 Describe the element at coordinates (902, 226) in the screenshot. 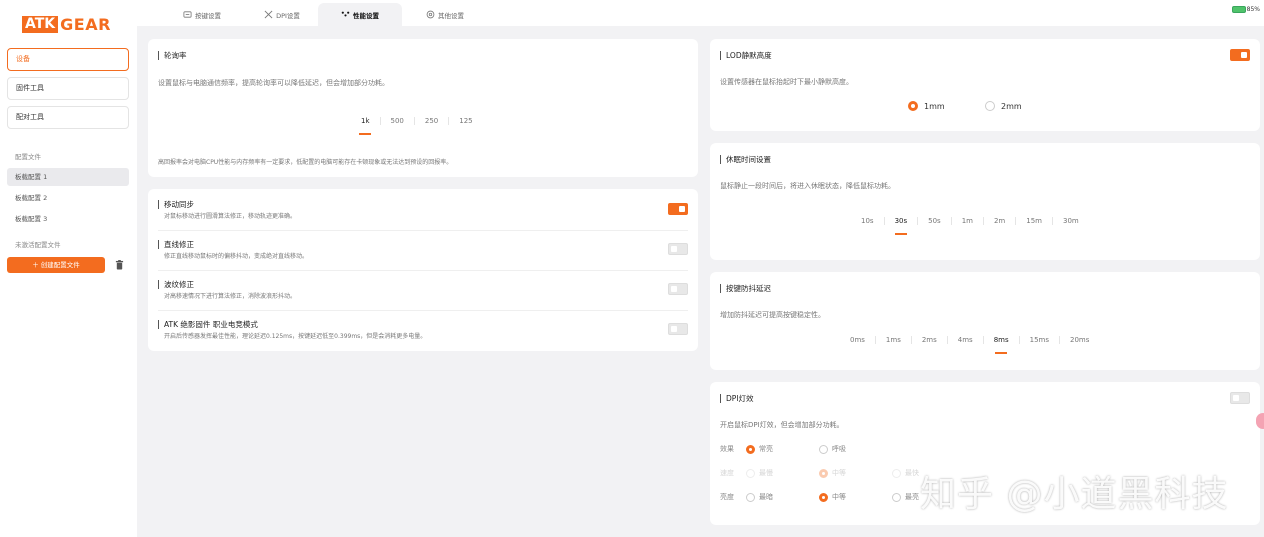

I see `sleep-option: 30s` at that location.